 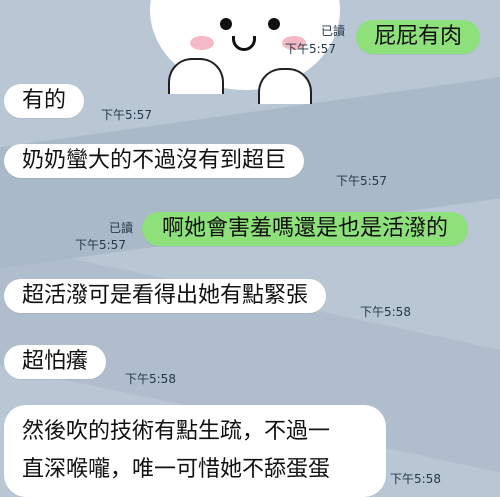 What do you see at coordinates (196, 76) in the screenshot?
I see `bunny-paw-left-icon` at bounding box center [196, 76].